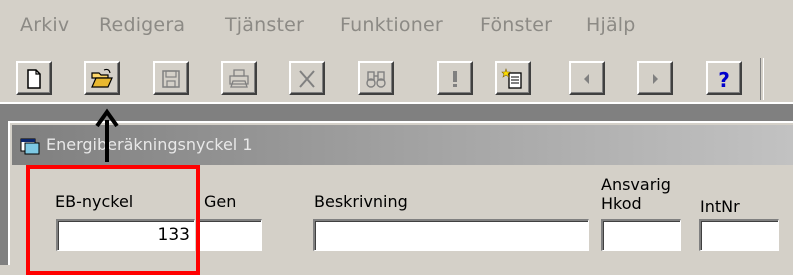 The width and height of the screenshot is (793, 275). I want to click on next-button, so click(655, 78).